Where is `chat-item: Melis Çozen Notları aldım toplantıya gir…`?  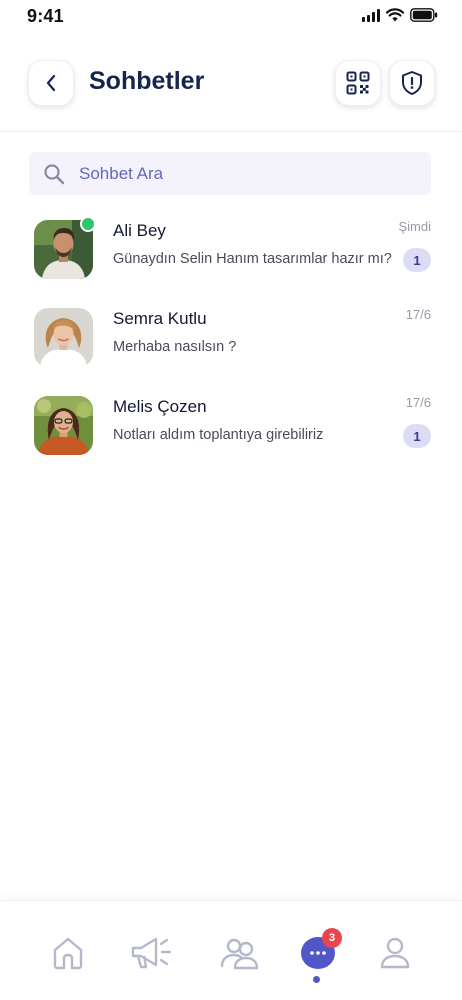
chat-item: Melis Çozen Notları aldım toplantıya gir… is located at coordinates (231, 430).